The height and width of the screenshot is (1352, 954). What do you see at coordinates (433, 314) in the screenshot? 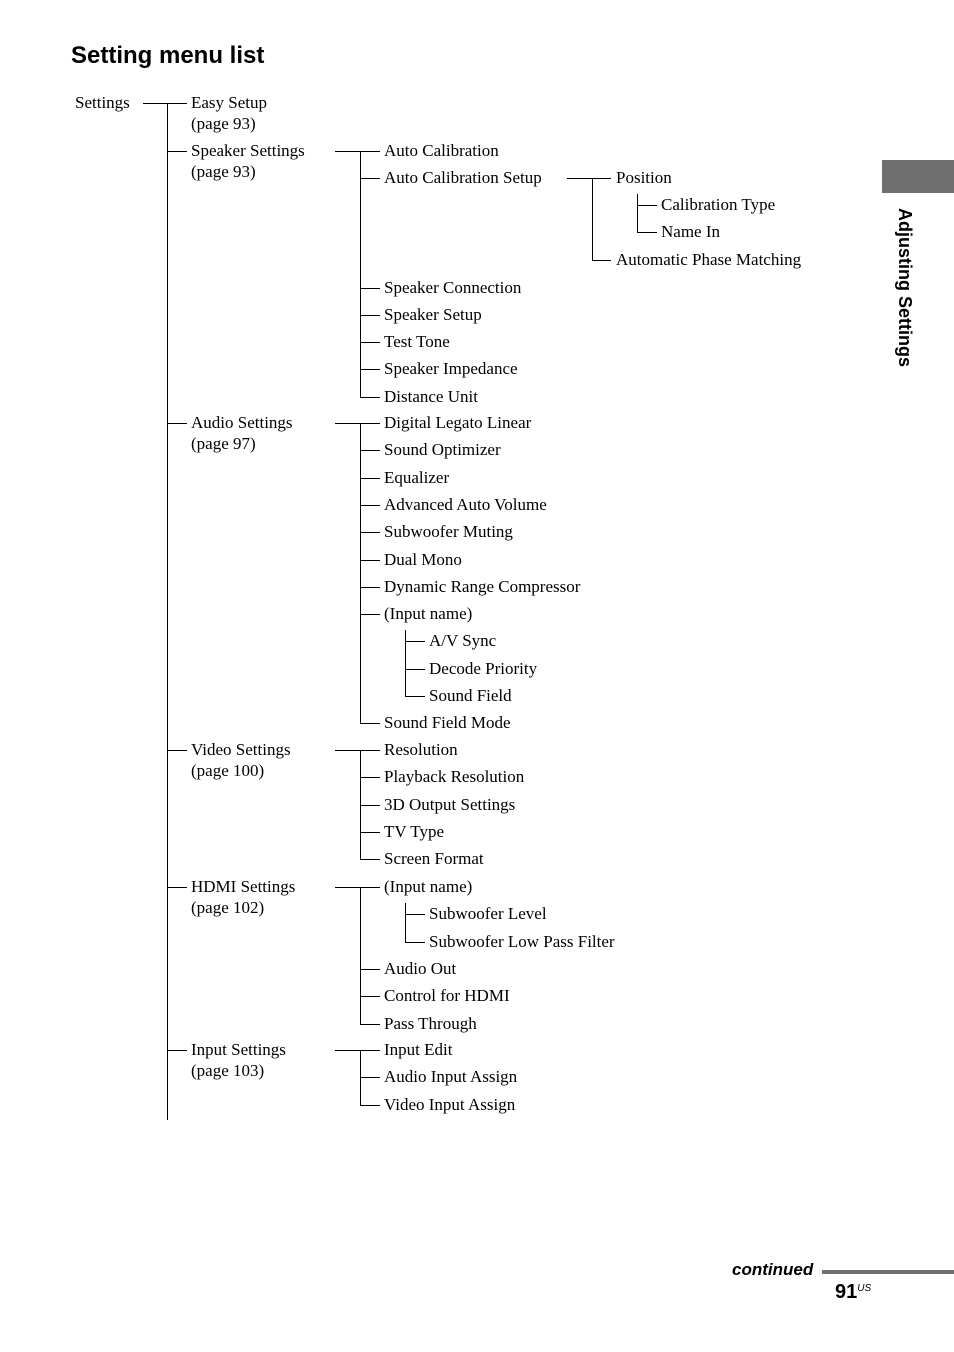
I see `menu-item: Speaker Setup` at bounding box center [433, 314].